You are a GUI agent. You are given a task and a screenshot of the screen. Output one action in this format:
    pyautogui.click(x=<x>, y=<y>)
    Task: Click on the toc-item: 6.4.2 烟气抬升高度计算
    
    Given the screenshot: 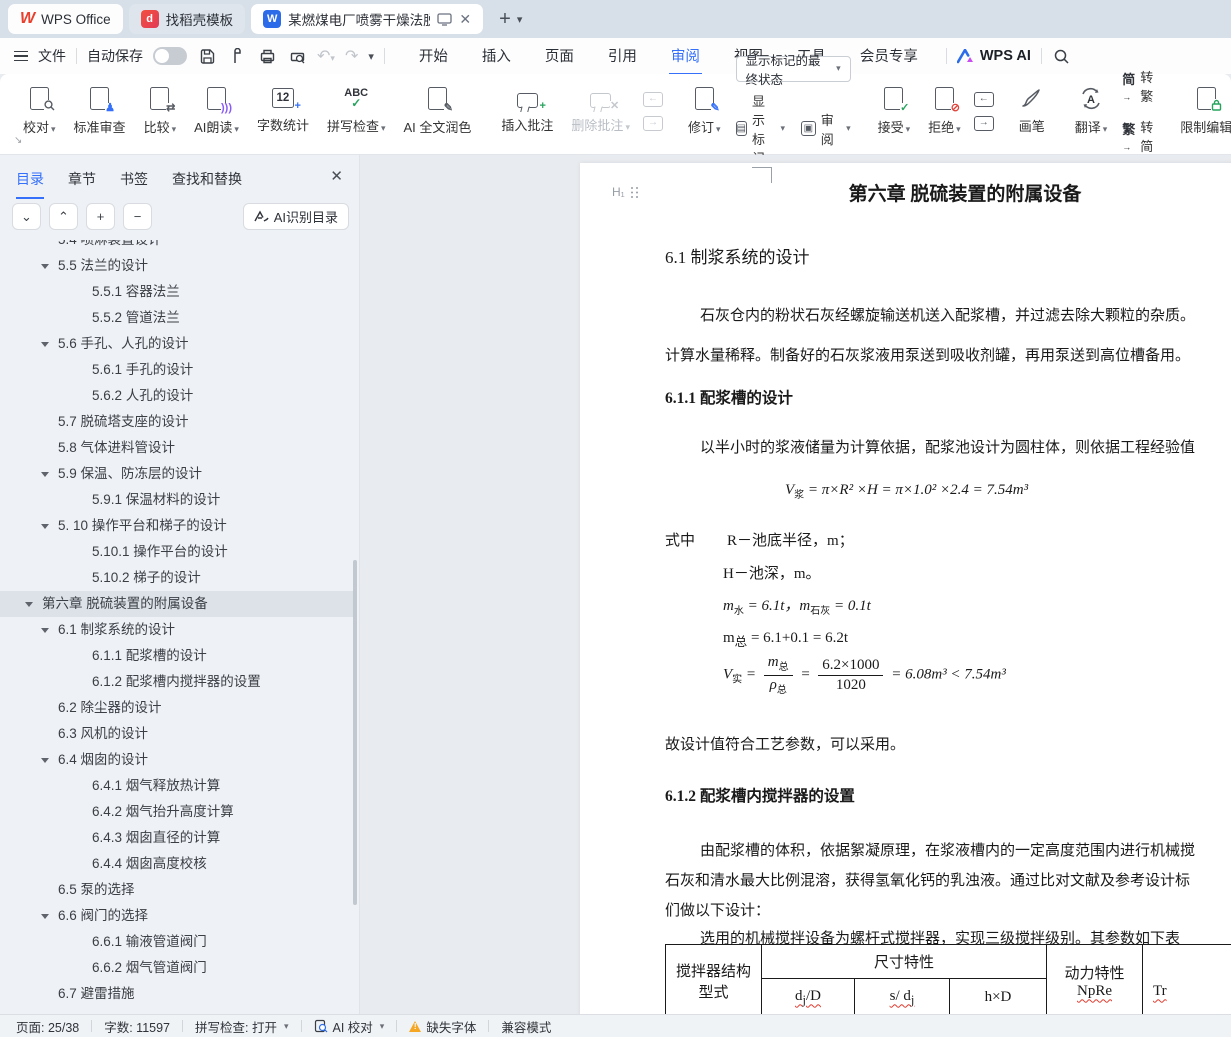 What is the action you would take?
    pyautogui.click(x=177, y=812)
    